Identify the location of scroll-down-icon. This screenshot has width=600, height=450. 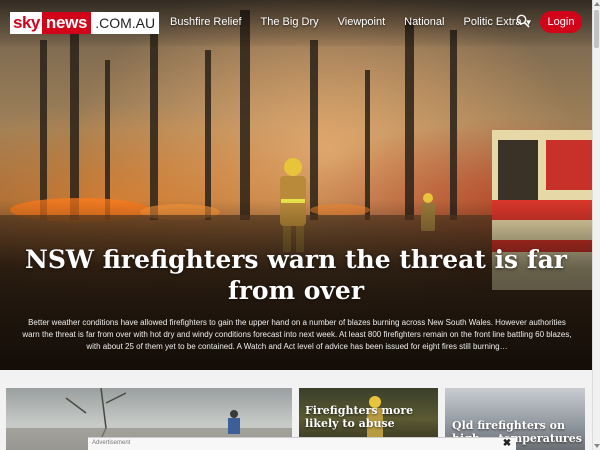
(597, 446).